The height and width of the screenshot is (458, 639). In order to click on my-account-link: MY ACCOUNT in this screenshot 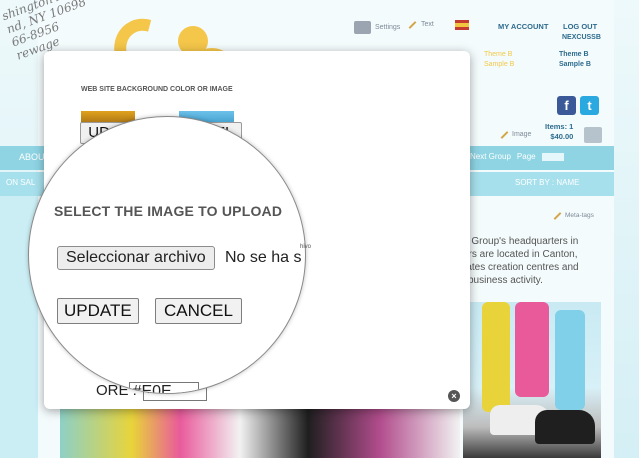, I will do `click(523, 26)`.